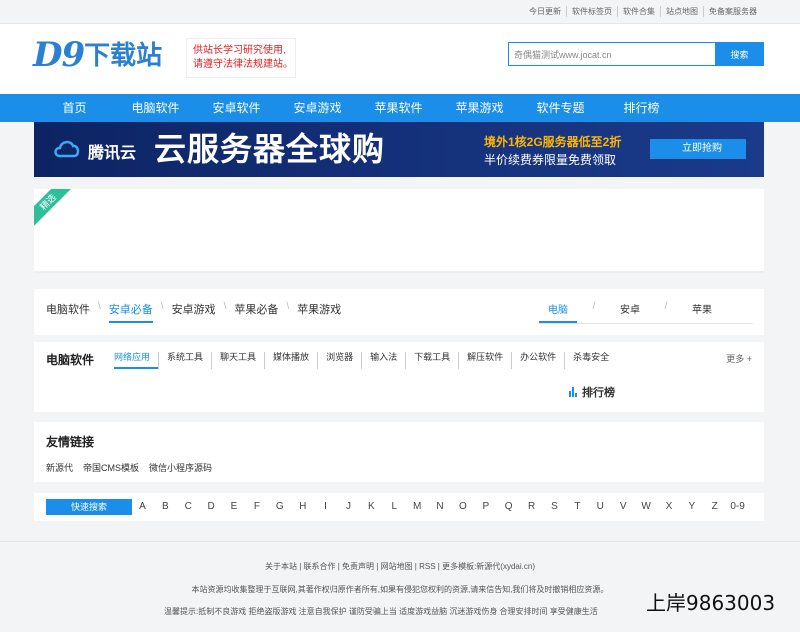  What do you see at coordinates (136, 360) in the screenshot?
I see `category-tab: 网络应用` at bounding box center [136, 360].